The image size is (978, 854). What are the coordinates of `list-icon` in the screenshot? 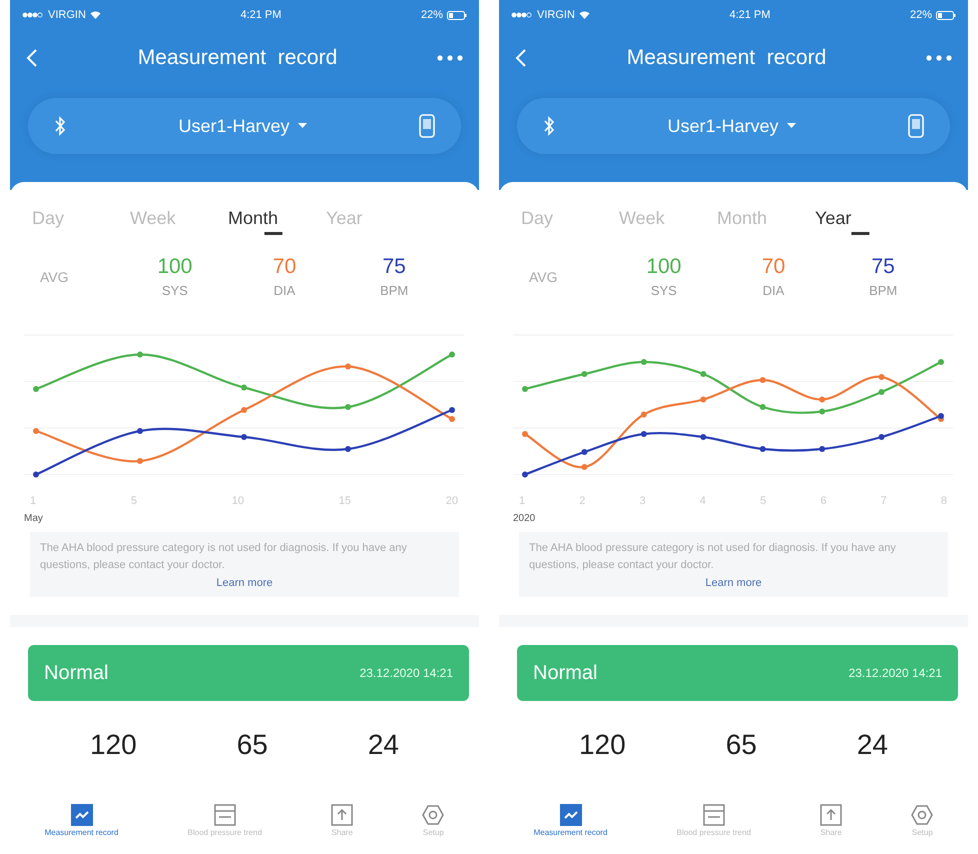 It's located at (713, 815).